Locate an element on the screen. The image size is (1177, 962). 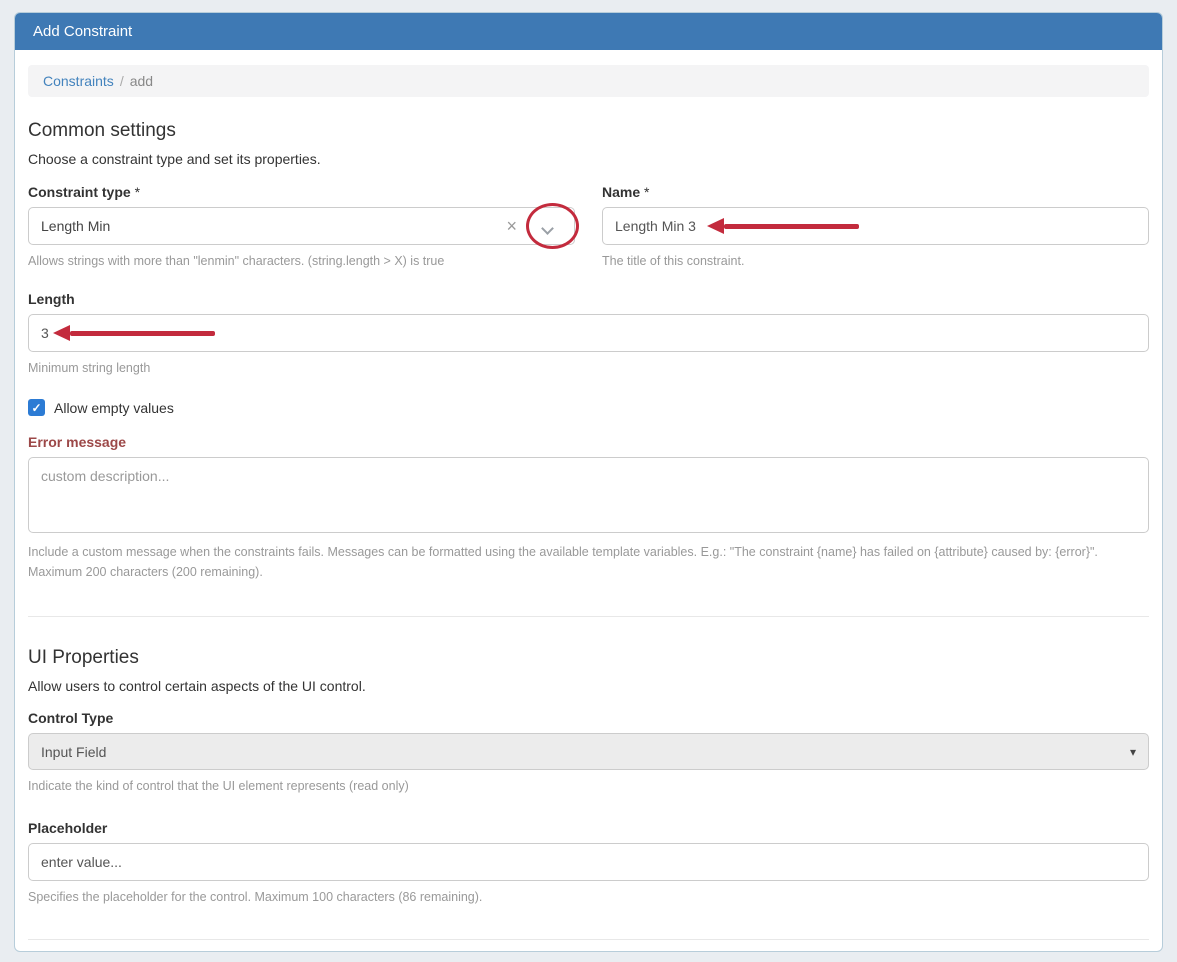
placeholder-control-wrap is located at coordinates (588, 862).